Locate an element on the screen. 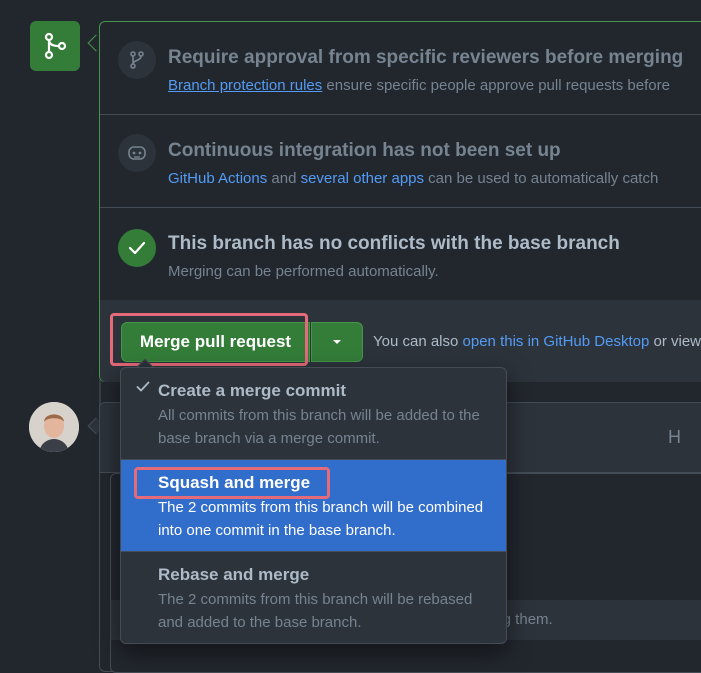  branch-protection-link: Branch protection rules is located at coordinates (245, 85).